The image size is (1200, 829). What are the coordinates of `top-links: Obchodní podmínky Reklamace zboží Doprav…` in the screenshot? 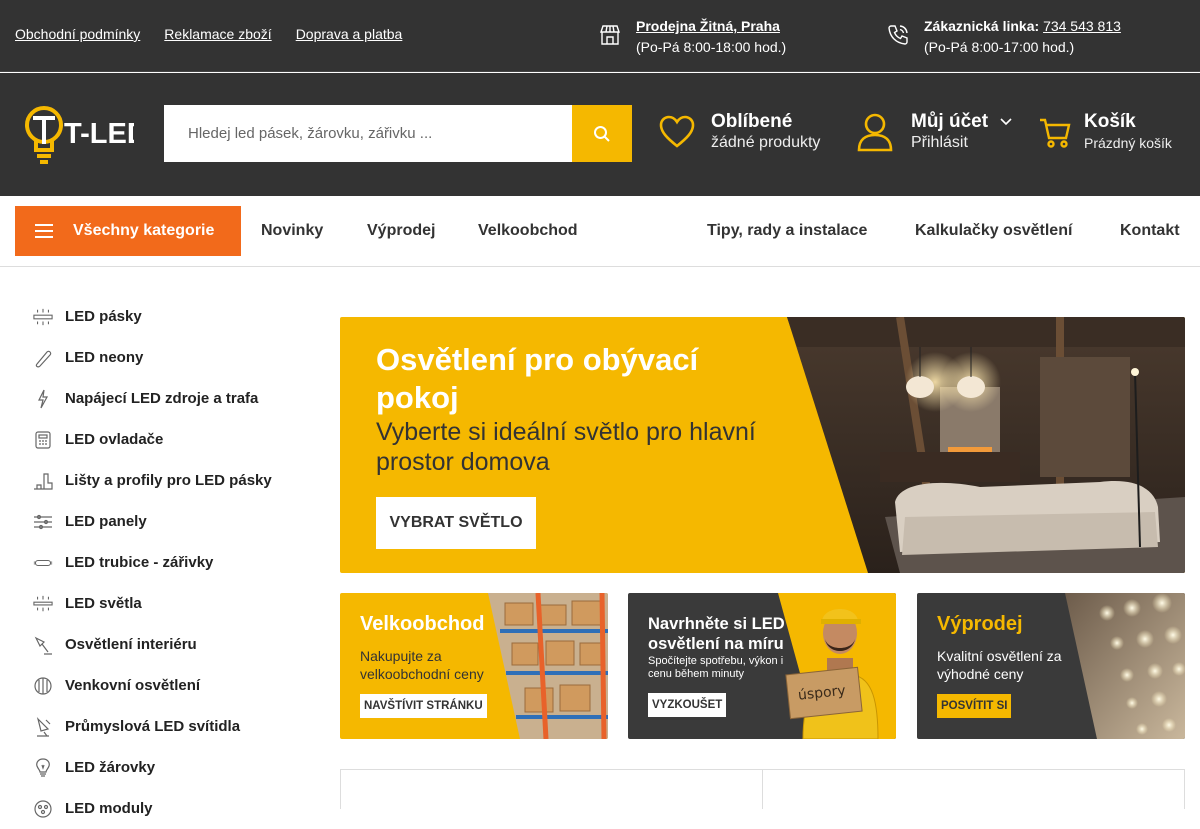 It's located at (208, 34).